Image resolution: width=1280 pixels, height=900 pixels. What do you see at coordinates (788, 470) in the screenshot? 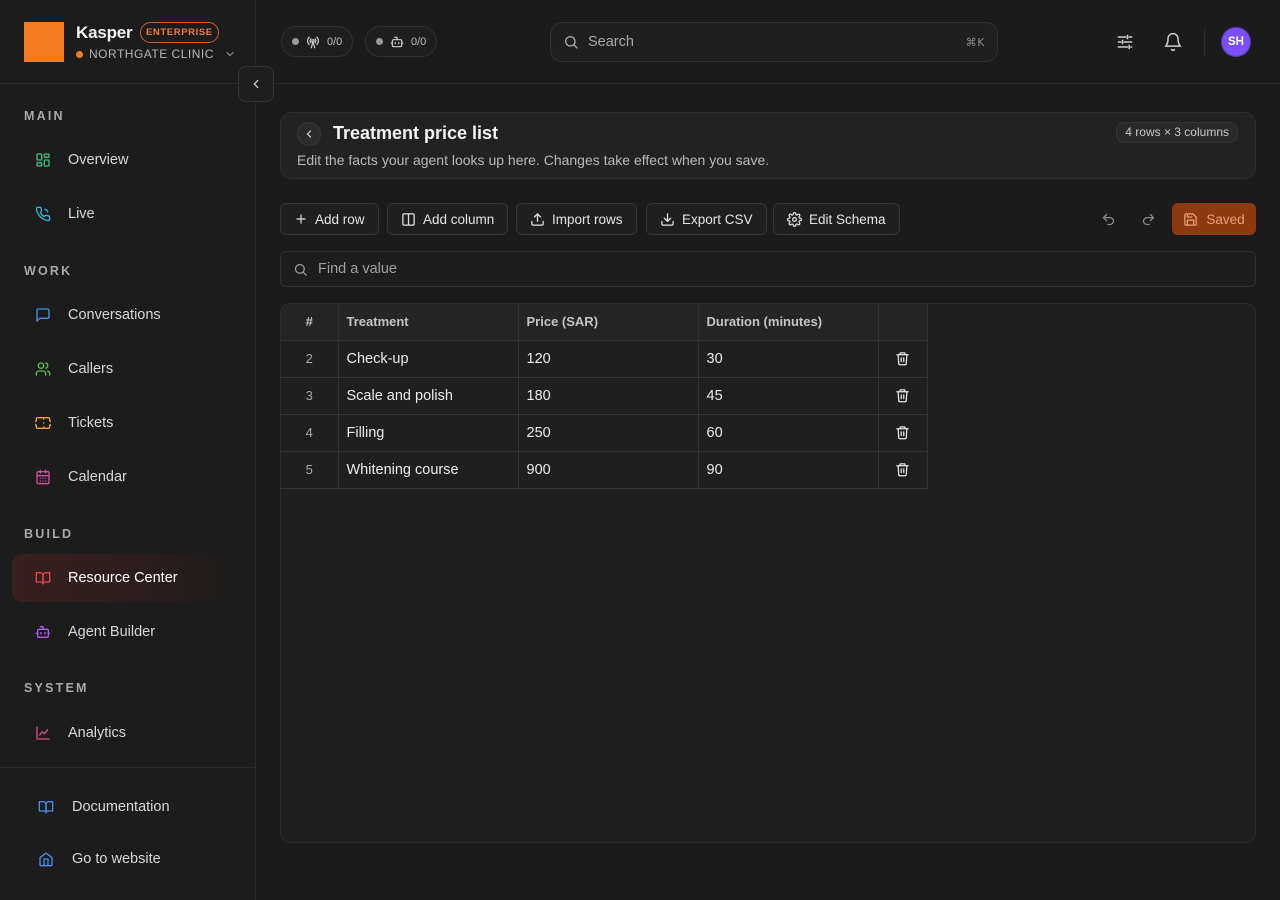
I see `cell-duration: 90` at bounding box center [788, 470].